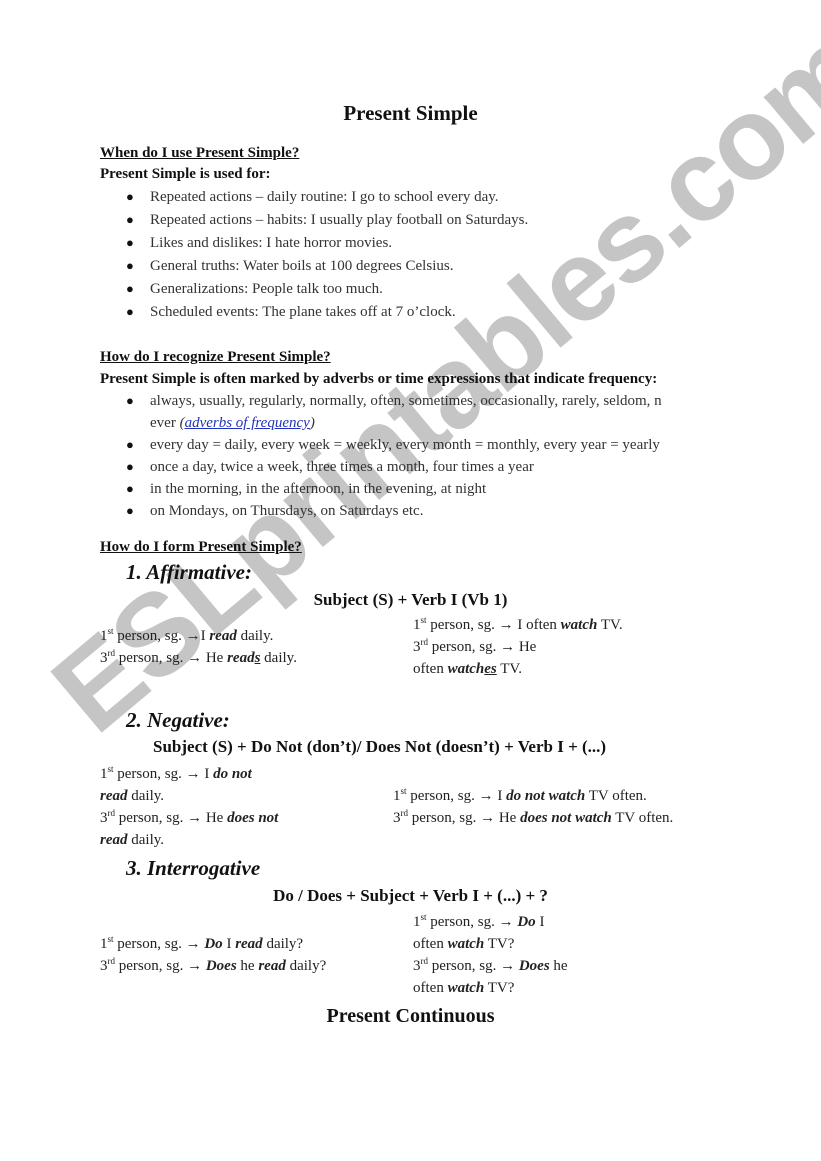 The height and width of the screenshot is (1161, 821). Describe the element at coordinates (200, 153) in the screenshot. I see `heading-when-use: When do I use Present Simple?` at that location.